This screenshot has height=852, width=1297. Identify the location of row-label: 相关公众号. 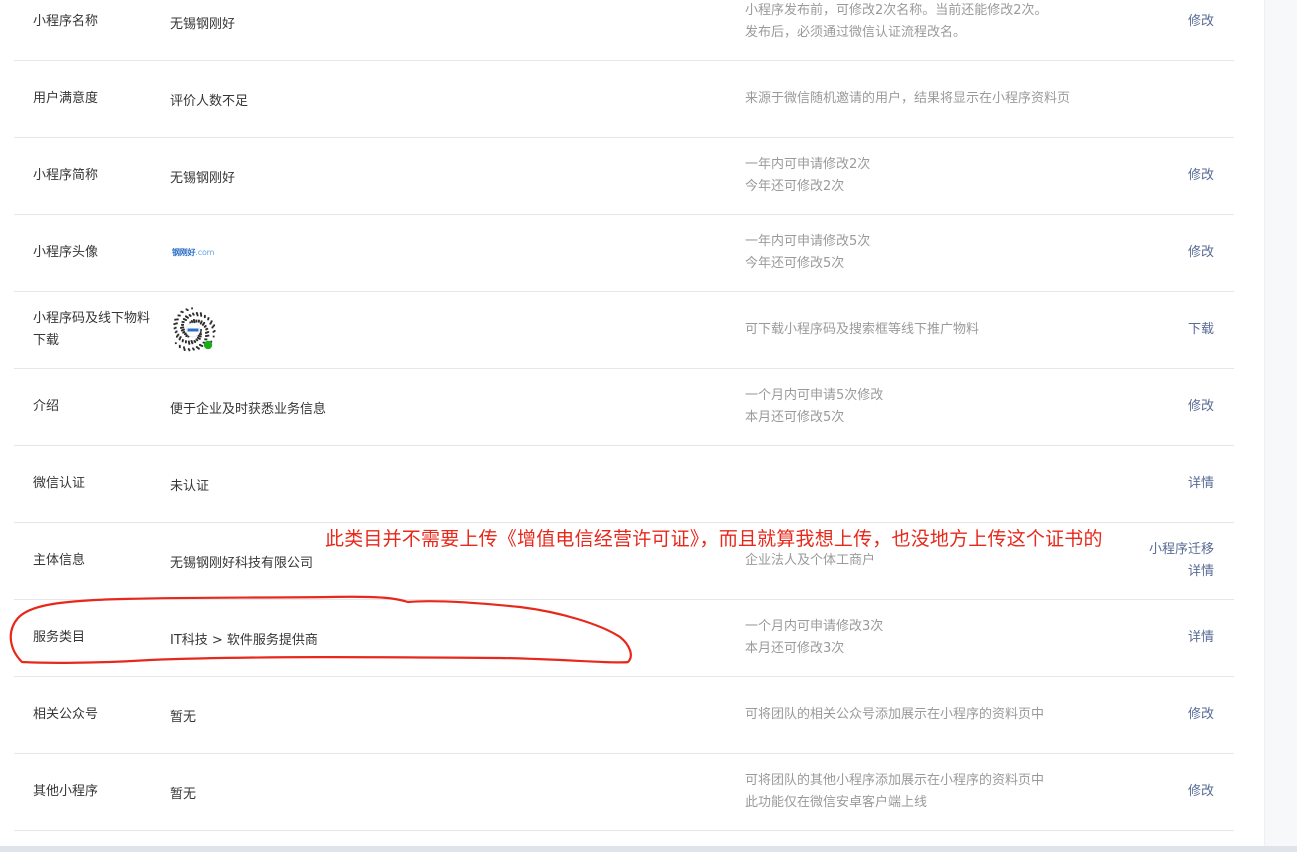
(66, 714).